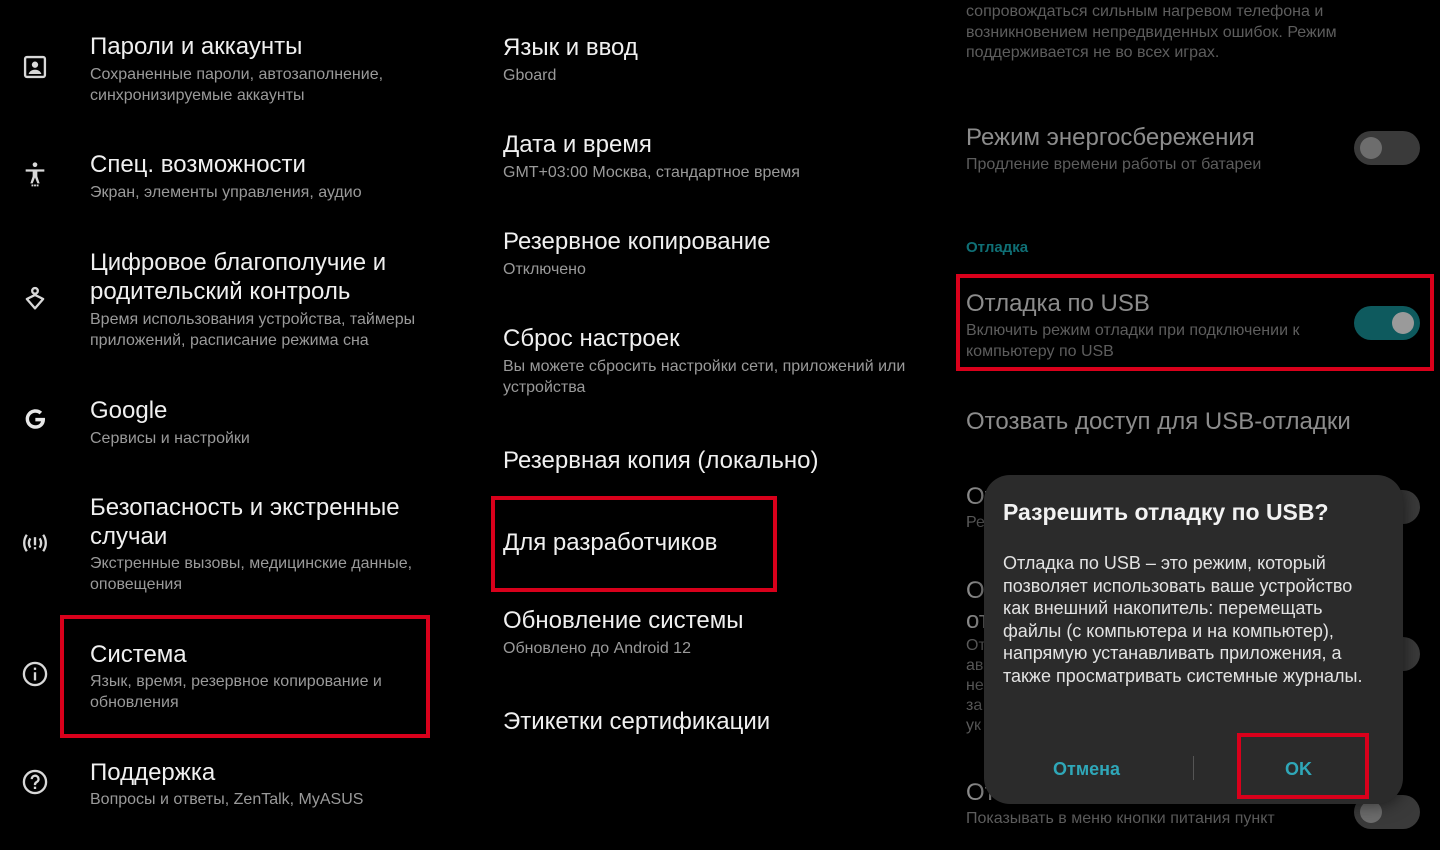 The width and height of the screenshot is (1440, 850). I want to click on item-subtitle: Сервисы и настройки, so click(170, 438).